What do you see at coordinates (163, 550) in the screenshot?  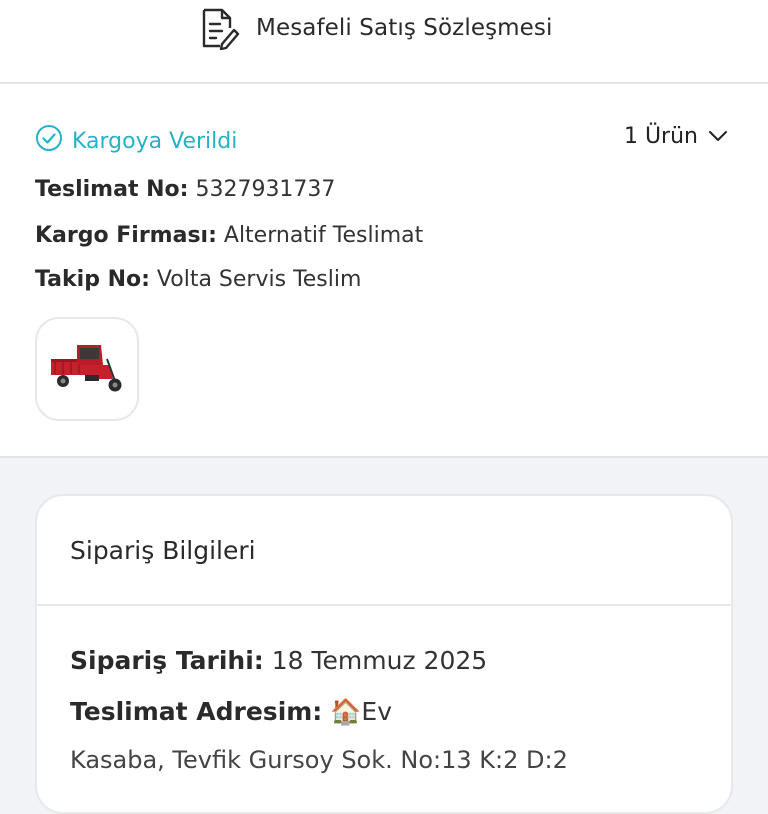 I see `order-info-title: Sipariş Bilgileri` at bounding box center [163, 550].